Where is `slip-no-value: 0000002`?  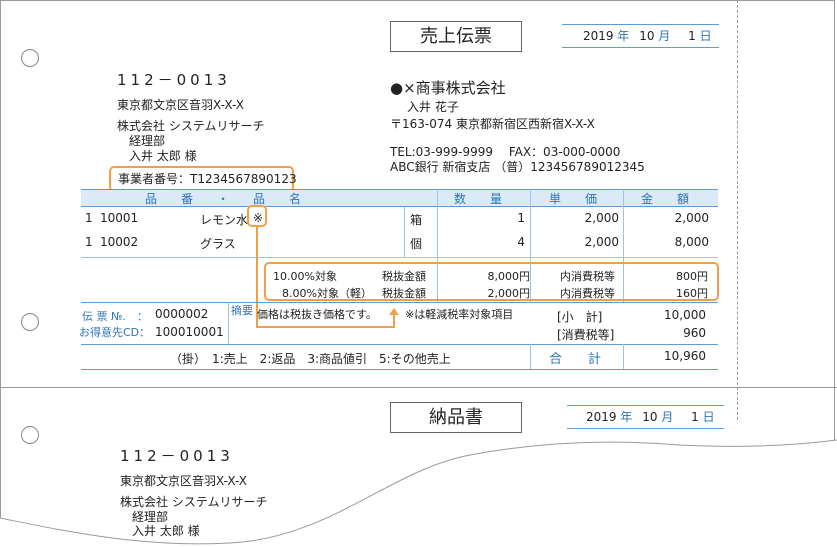
slip-no-value: 0000002 is located at coordinates (182, 314).